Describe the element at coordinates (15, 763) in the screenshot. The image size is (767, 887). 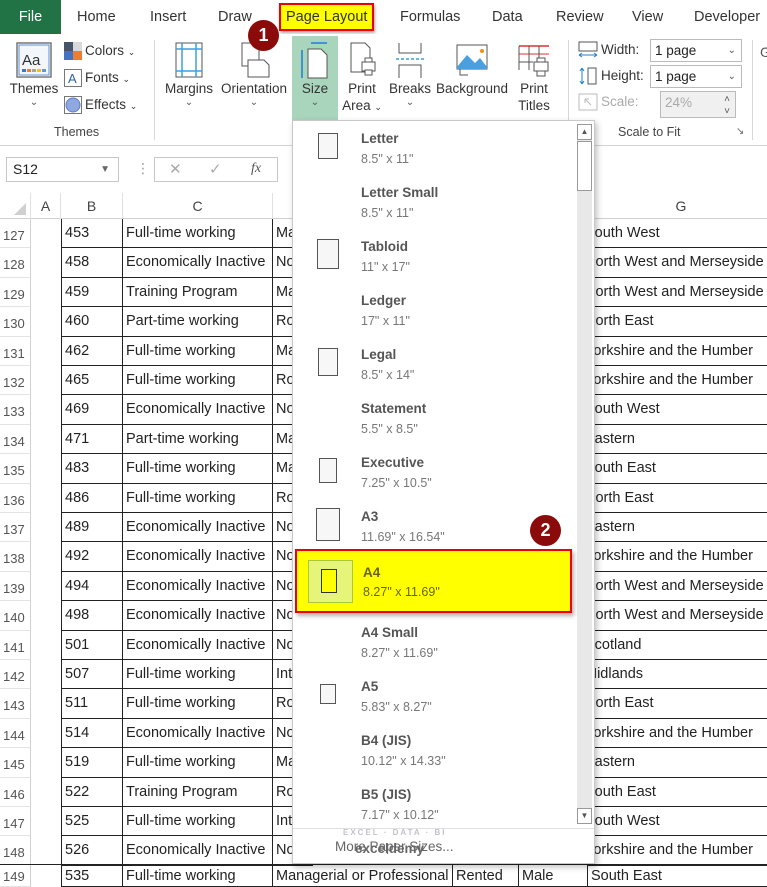
I see `row-number: 145` at that location.